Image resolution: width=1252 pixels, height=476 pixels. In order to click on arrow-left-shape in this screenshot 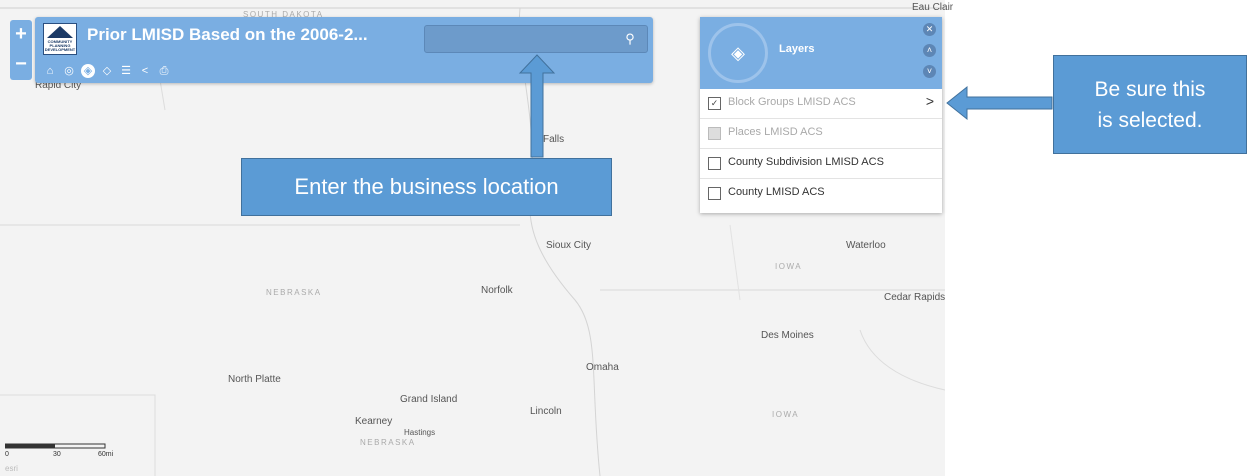, I will do `click(999, 103)`.